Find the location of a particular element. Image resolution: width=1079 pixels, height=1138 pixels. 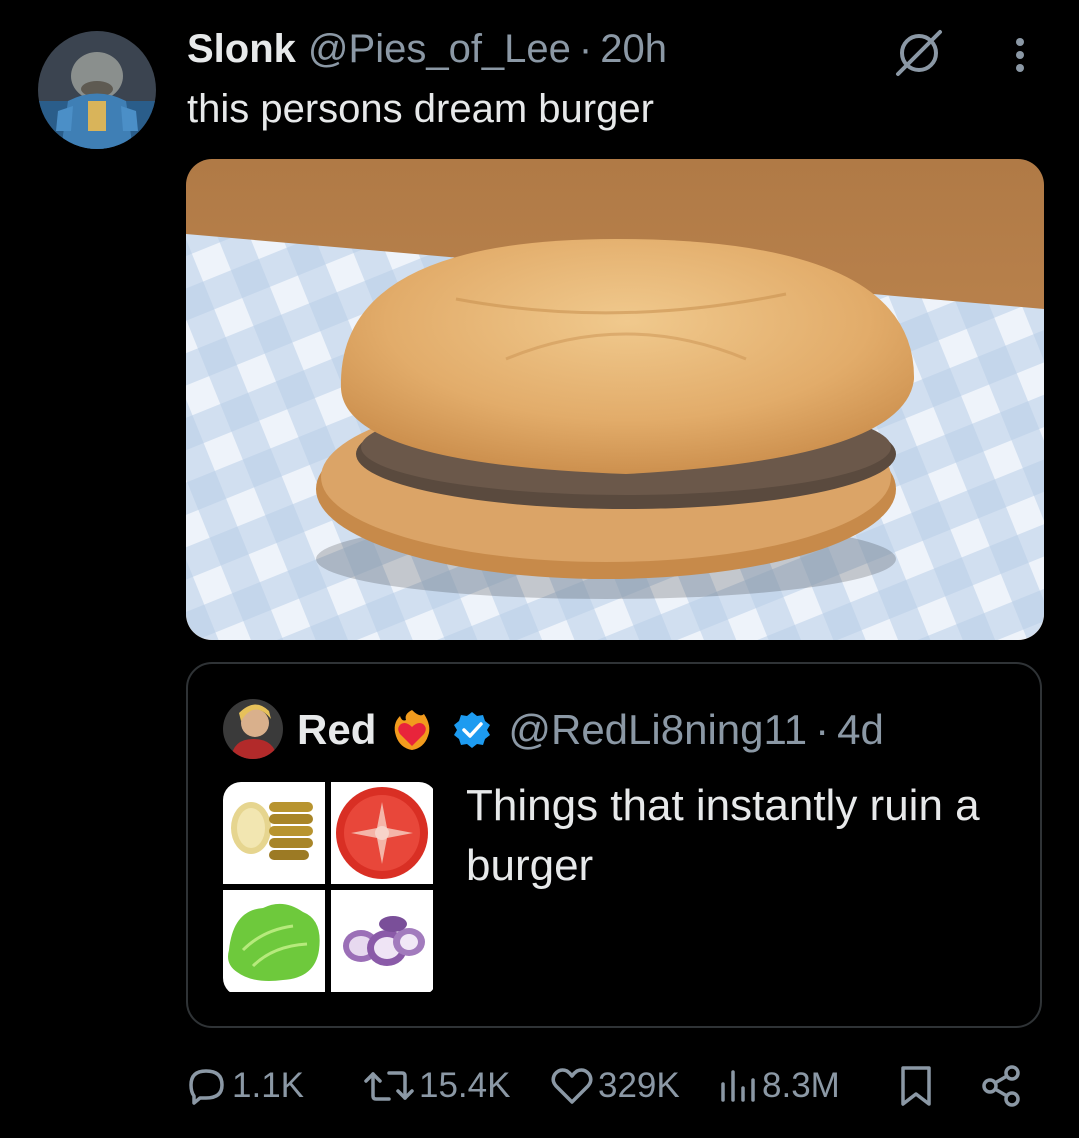

quoted-tweet-timestamp: 4d is located at coordinates (860, 730).